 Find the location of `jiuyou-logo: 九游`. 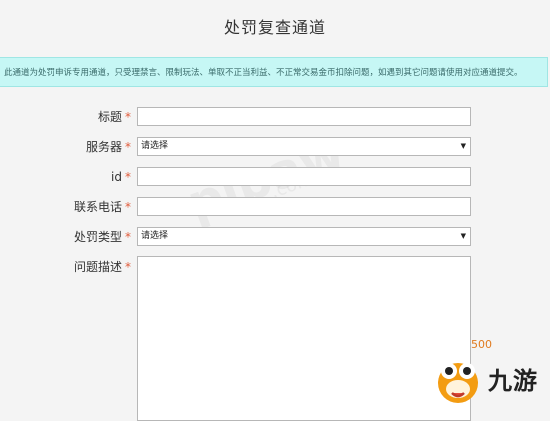

jiuyou-logo: 九游 is located at coordinates (491, 379).